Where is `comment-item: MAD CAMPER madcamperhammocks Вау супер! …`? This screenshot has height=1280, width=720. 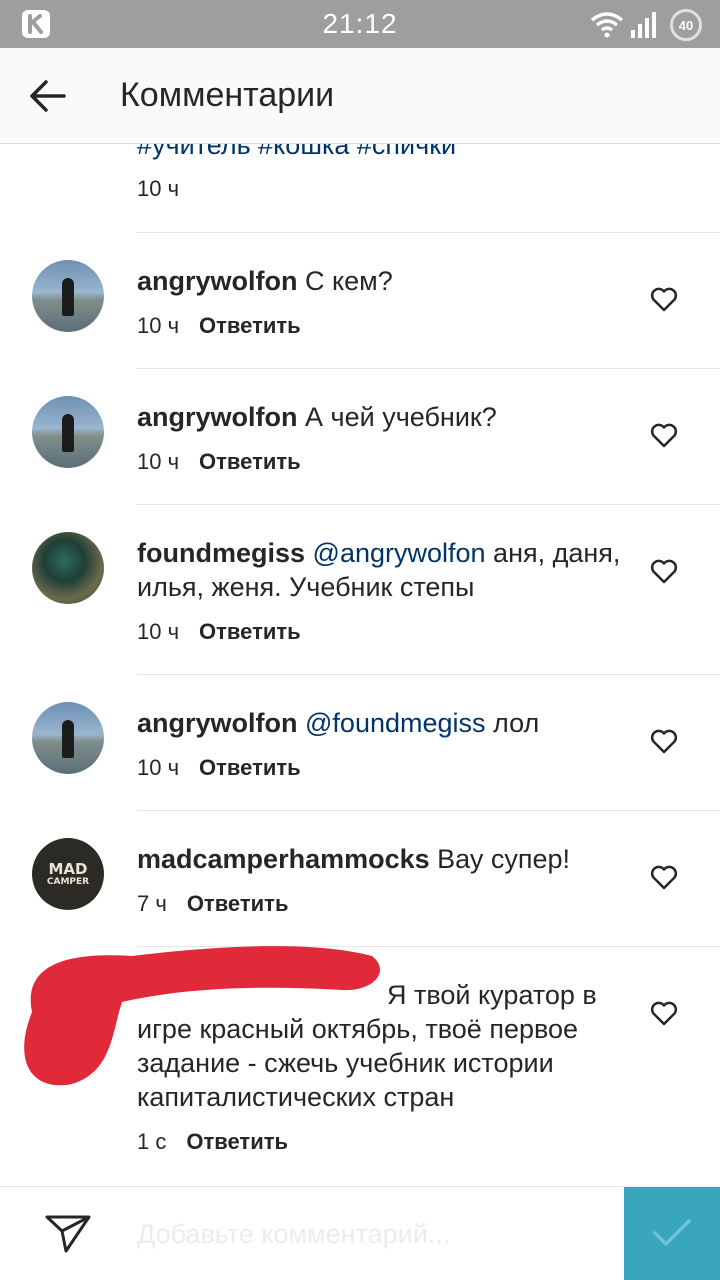 comment-item: MAD CAMPER madcamperhammocks Вау супер! … is located at coordinates (360, 878).